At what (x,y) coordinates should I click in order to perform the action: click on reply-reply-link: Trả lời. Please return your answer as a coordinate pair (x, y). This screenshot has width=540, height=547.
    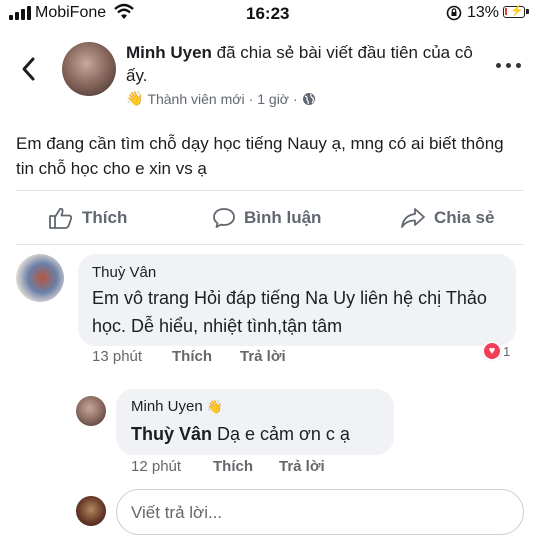
    Looking at the image, I should click on (302, 466).